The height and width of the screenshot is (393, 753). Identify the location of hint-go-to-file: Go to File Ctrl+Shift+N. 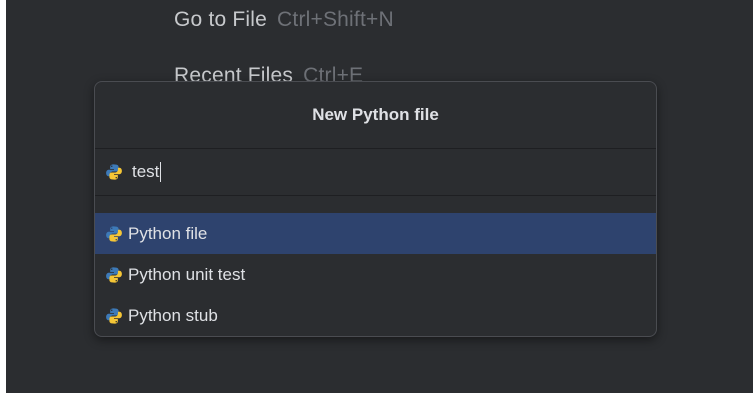
(284, 20).